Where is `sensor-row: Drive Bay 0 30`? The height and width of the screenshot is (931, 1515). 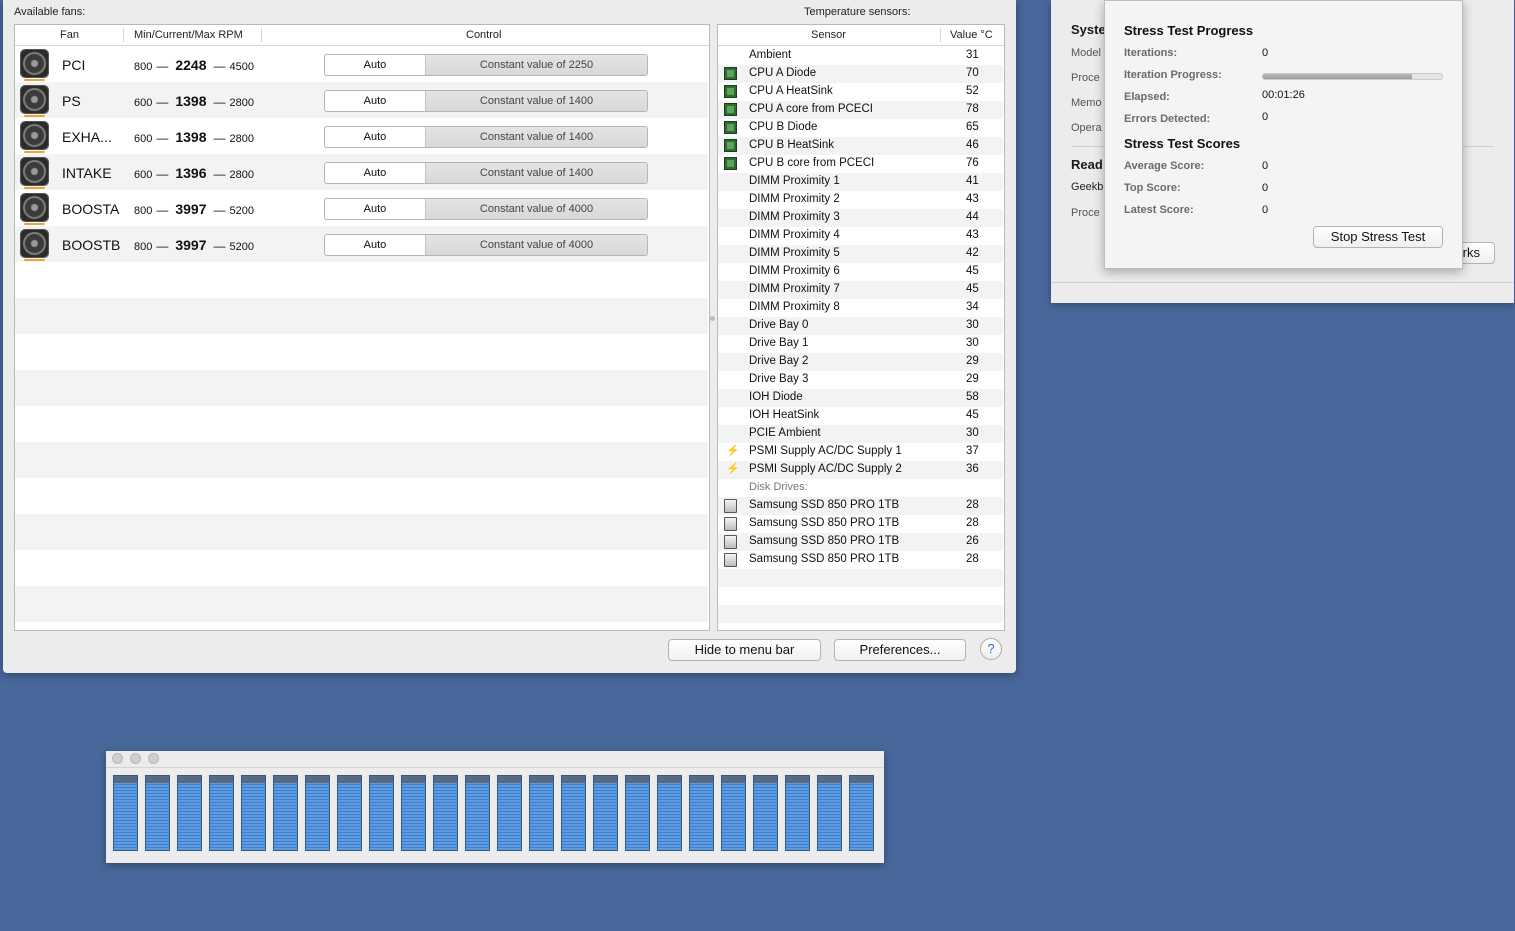
sensor-row: Drive Bay 0 30 is located at coordinates (860, 326).